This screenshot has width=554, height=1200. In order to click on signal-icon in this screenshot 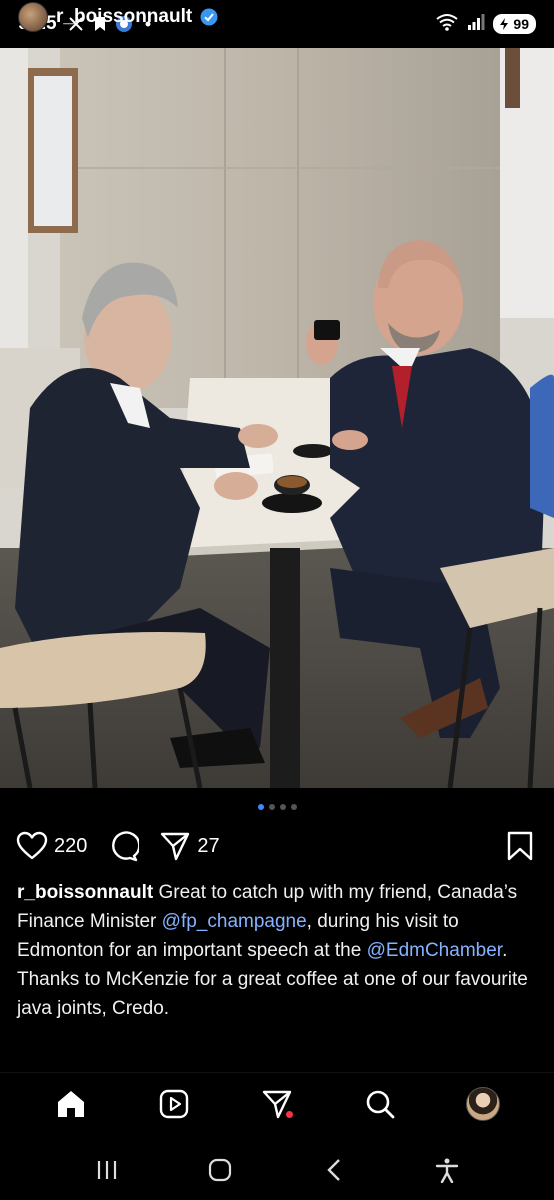, I will do `click(476, 24)`.